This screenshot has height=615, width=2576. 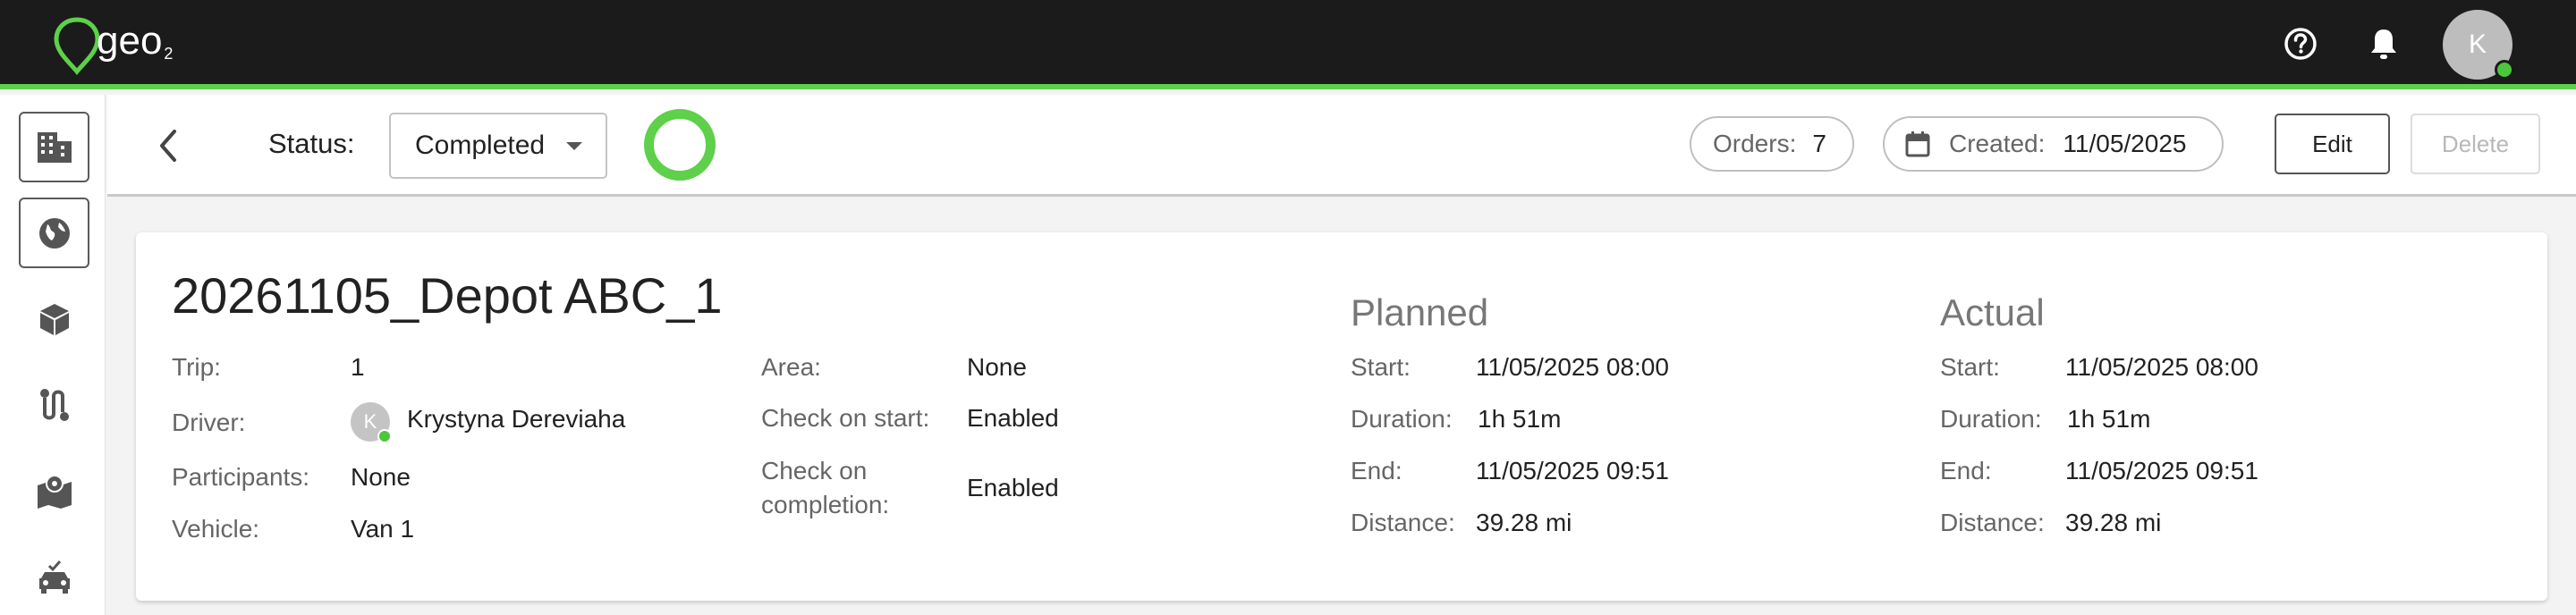 I want to click on participants-label: Participants:, so click(x=241, y=477).